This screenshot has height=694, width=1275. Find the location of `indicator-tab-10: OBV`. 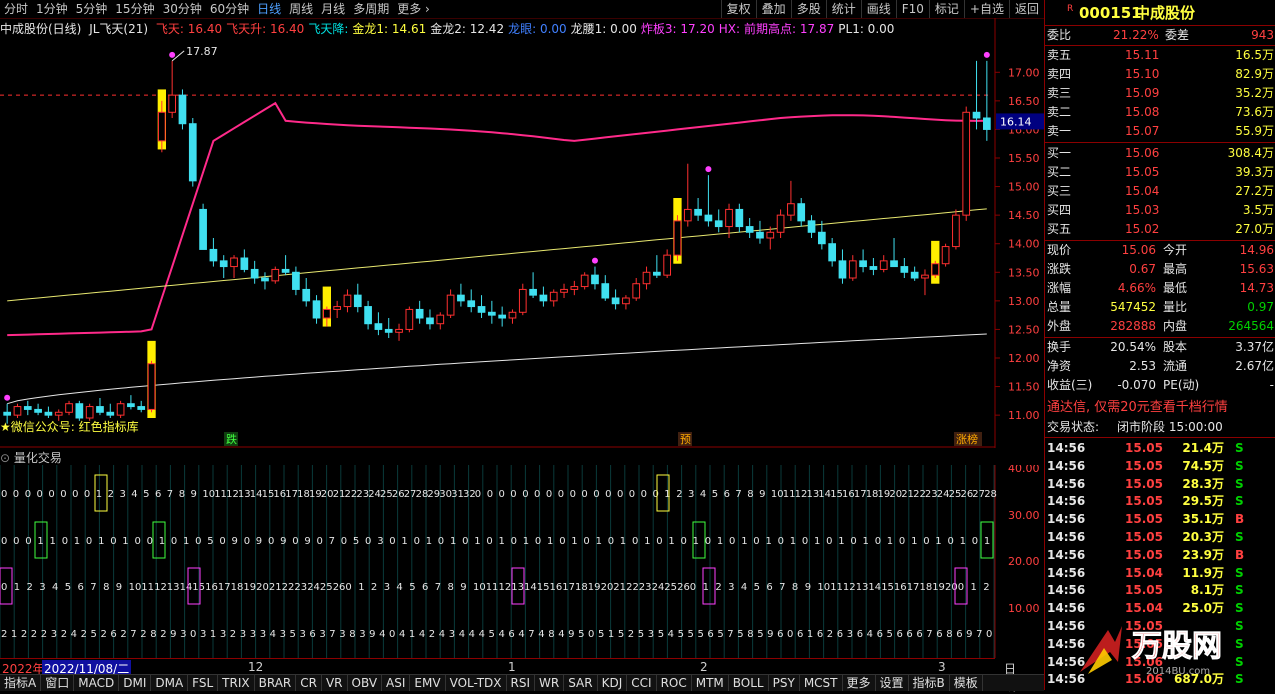

indicator-tab-10: OBV is located at coordinates (365, 683).